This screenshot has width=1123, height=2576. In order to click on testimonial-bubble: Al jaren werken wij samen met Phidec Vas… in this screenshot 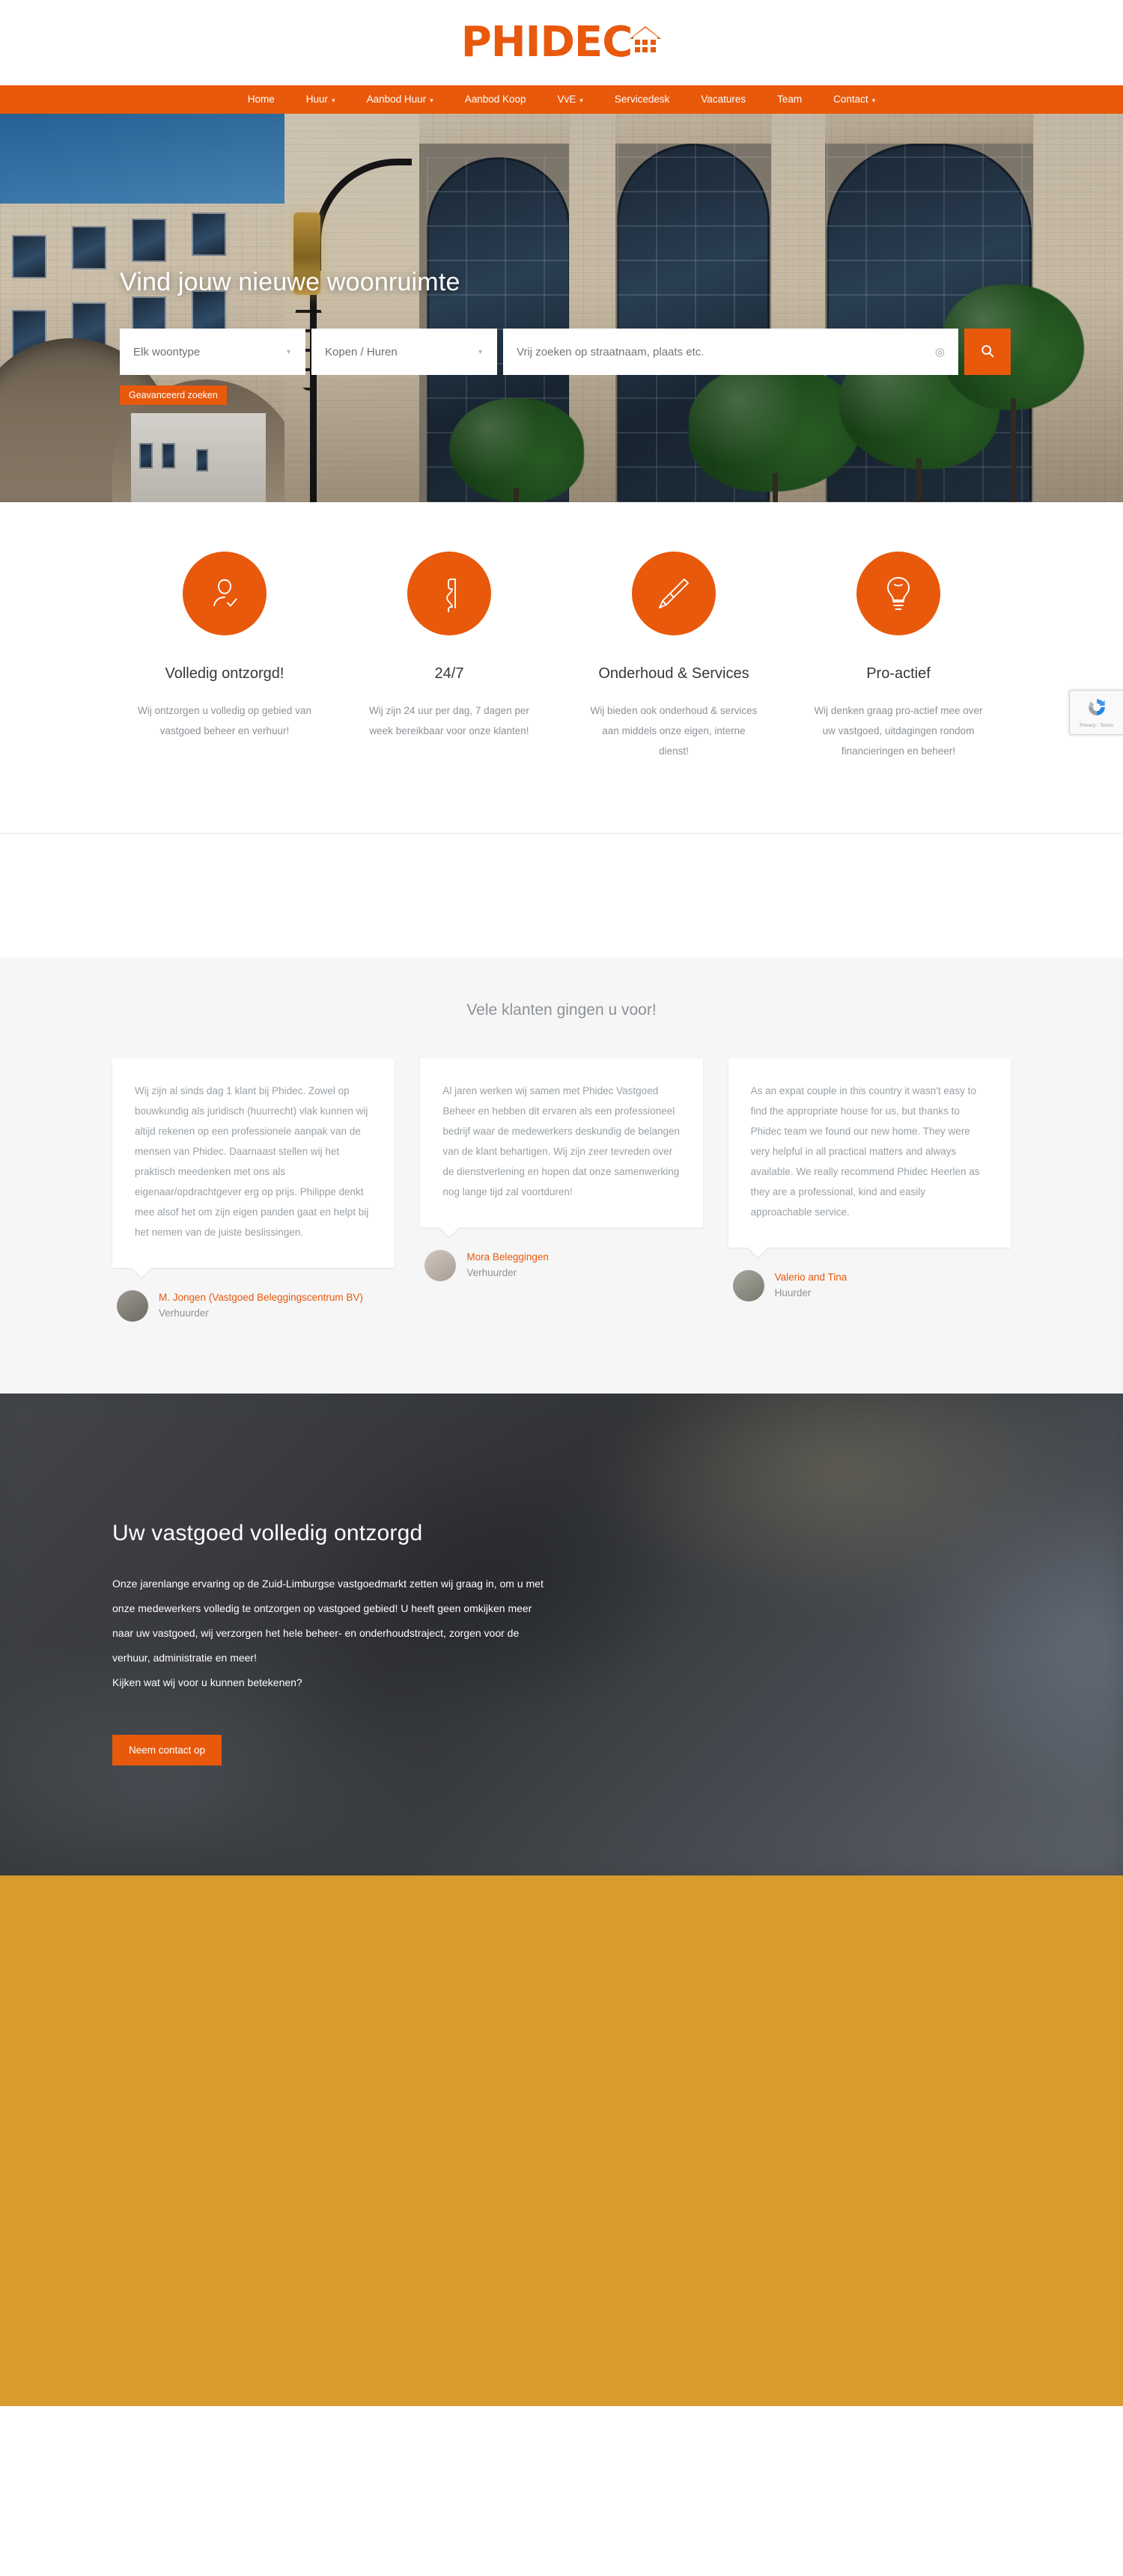, I will do `click(561, 1142)`.